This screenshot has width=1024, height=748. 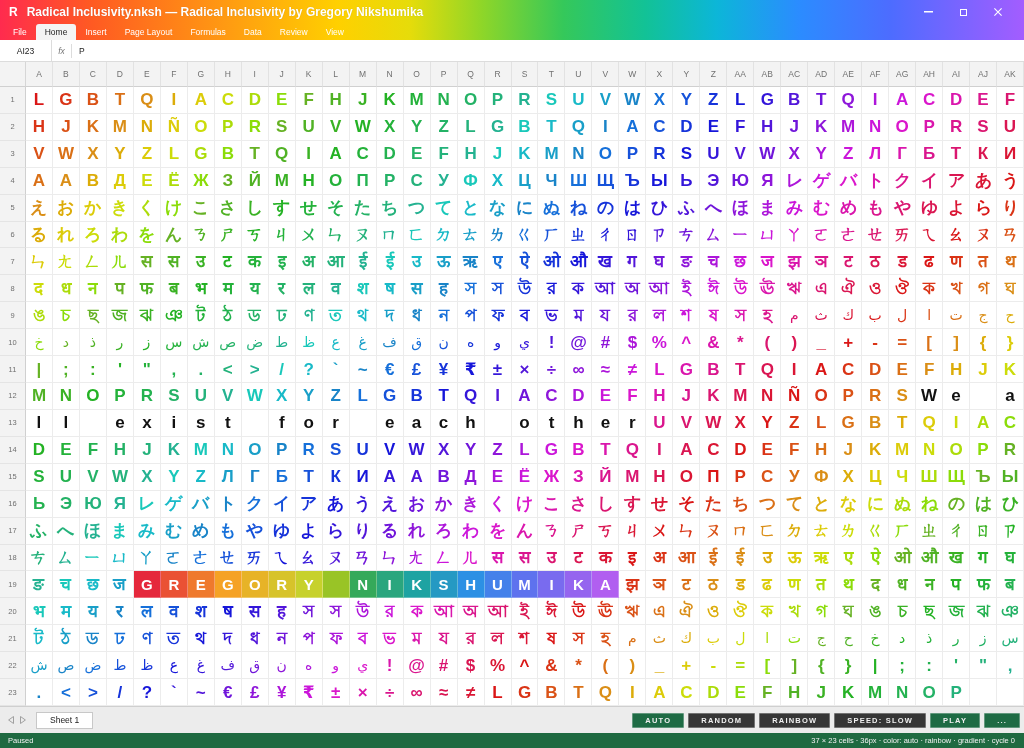 What do you see at coordinates (957, 262) in the screenshot?
I see `sheet-cell: ण` at bounding box center [957, 262].